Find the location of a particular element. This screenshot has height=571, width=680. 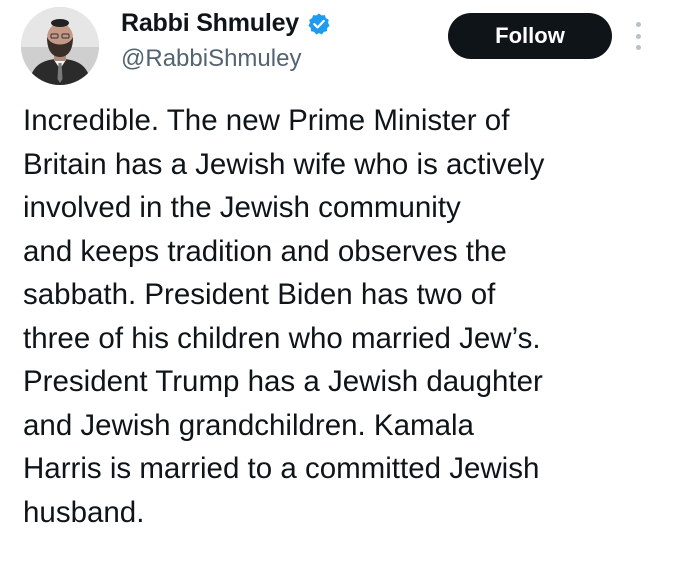

tweet-text-line: and Jewish grandchildren. Kamala is located at coordinates (248, 425).